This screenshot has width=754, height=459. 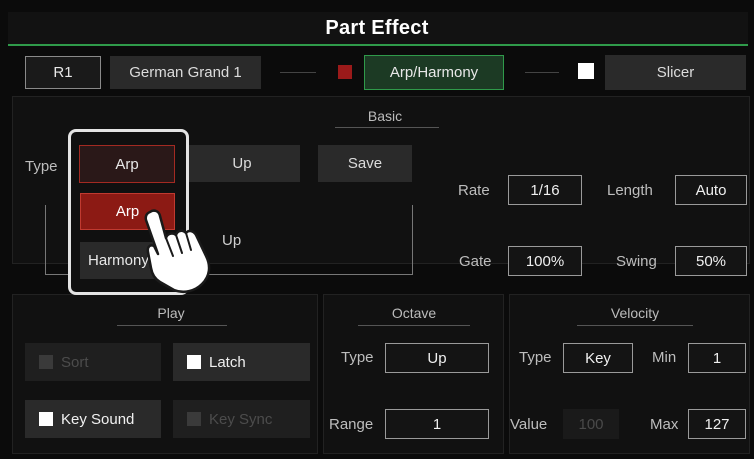 I want to click on min-field: 1, so click(x=717, y=358).